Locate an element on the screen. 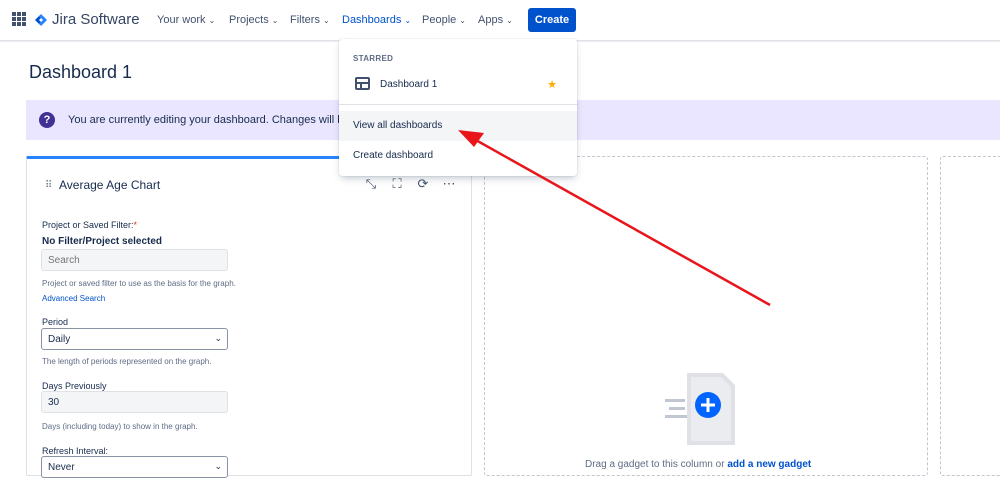 This screenshot has height=478, width=1000. view-all-dashboards-label: View all dashboards is located at coordinates (398, 125).